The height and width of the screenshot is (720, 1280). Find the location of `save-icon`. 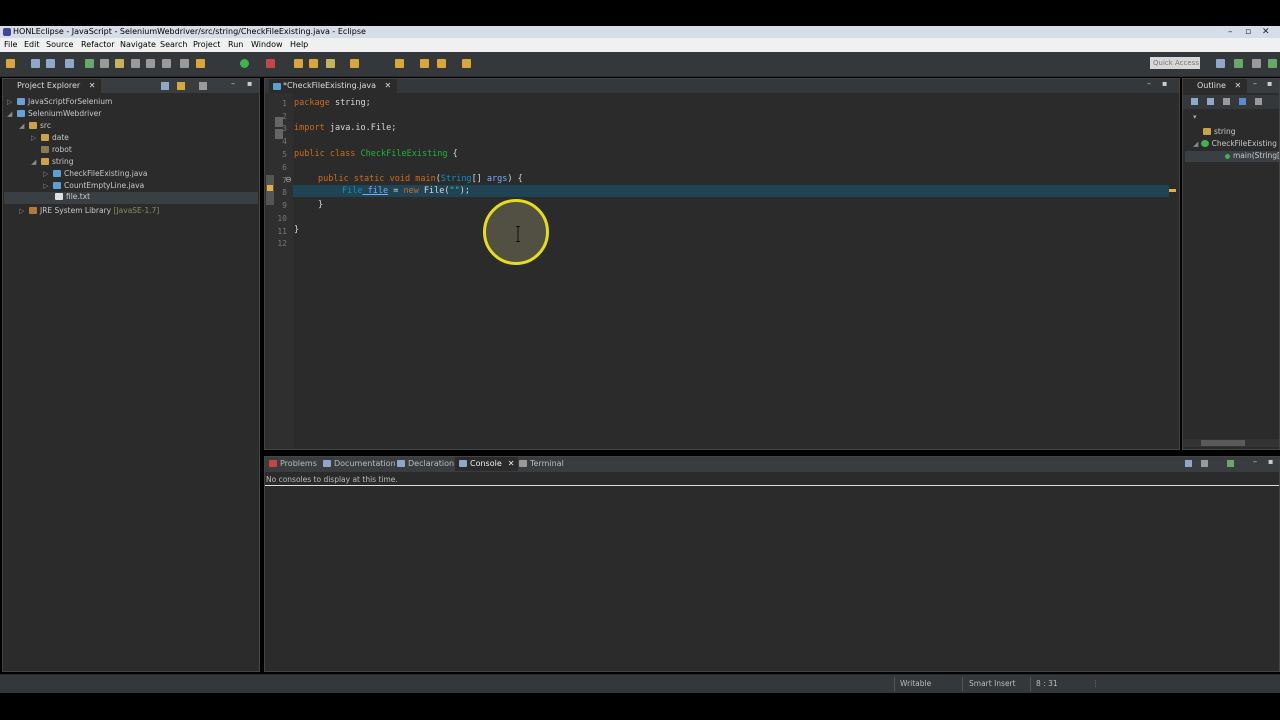

save-icon is located at coordinates (35, 63).